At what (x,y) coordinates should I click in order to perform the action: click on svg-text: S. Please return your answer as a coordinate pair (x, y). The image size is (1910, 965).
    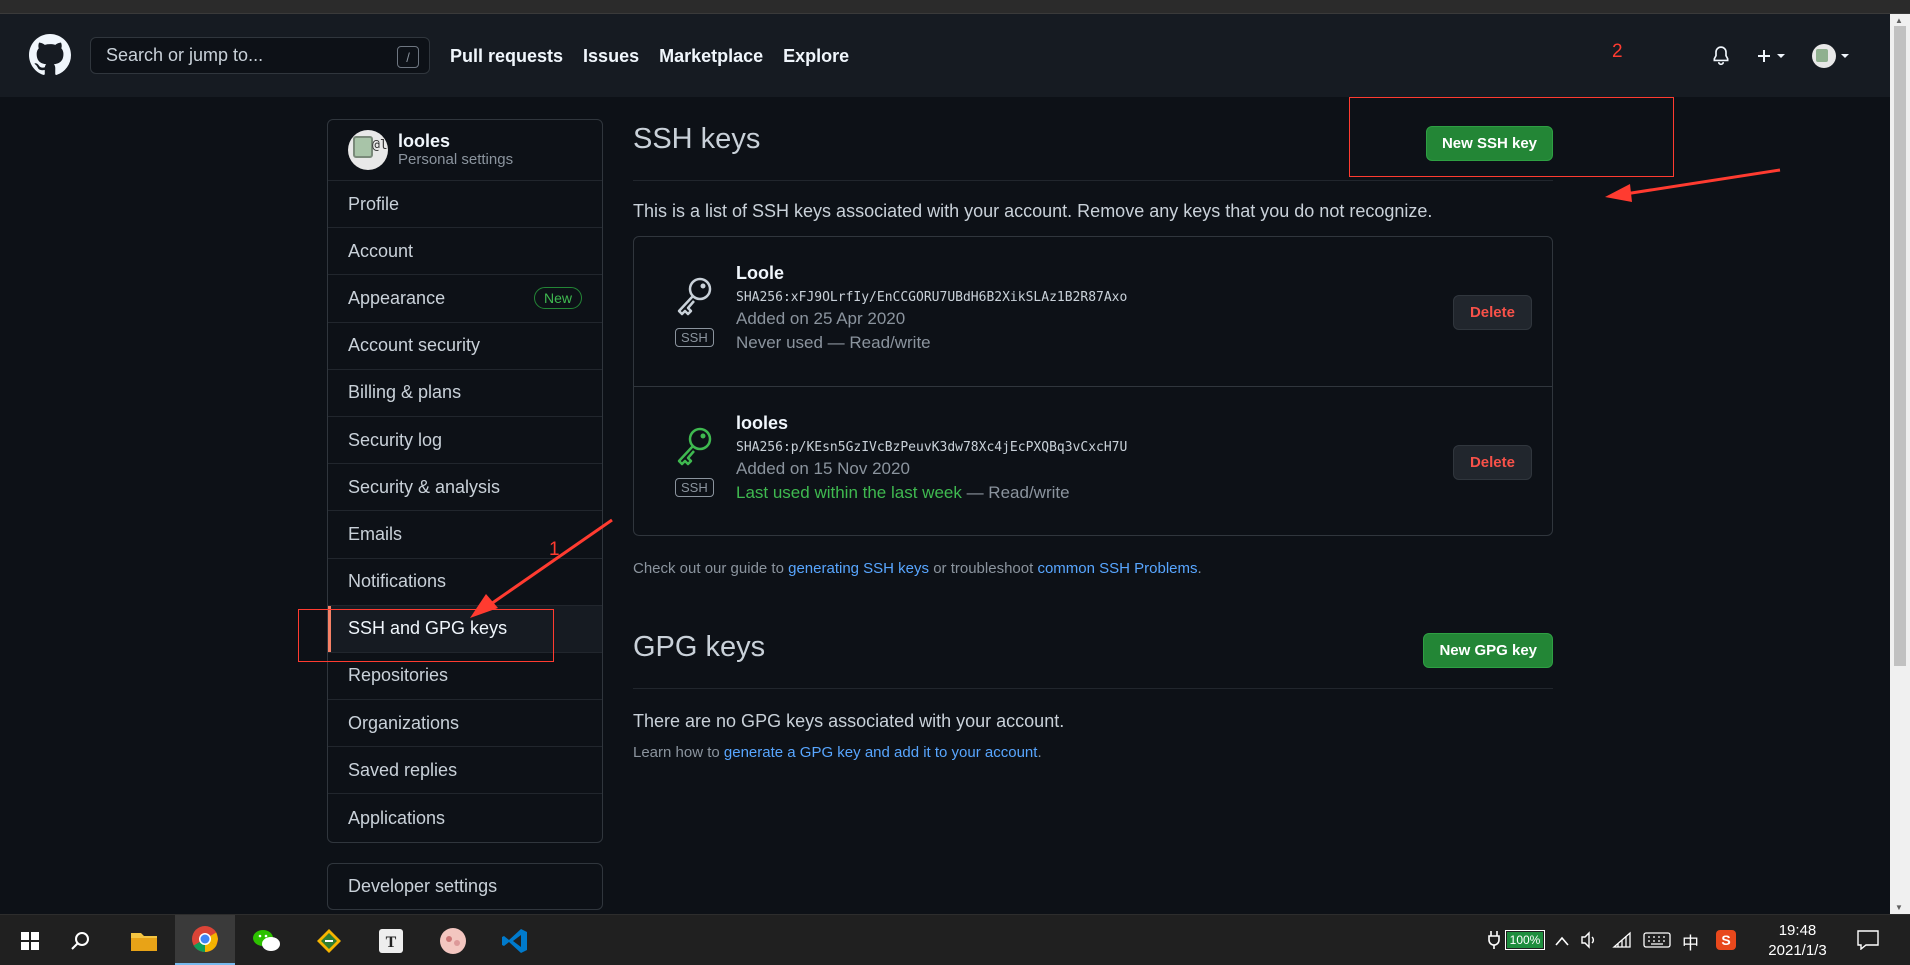
    Looking at the image, I should click on (1725, 940).